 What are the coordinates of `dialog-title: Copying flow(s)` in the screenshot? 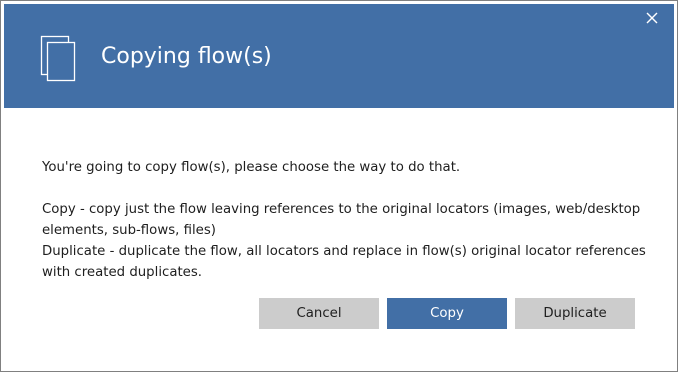 It's located at (186, 56).